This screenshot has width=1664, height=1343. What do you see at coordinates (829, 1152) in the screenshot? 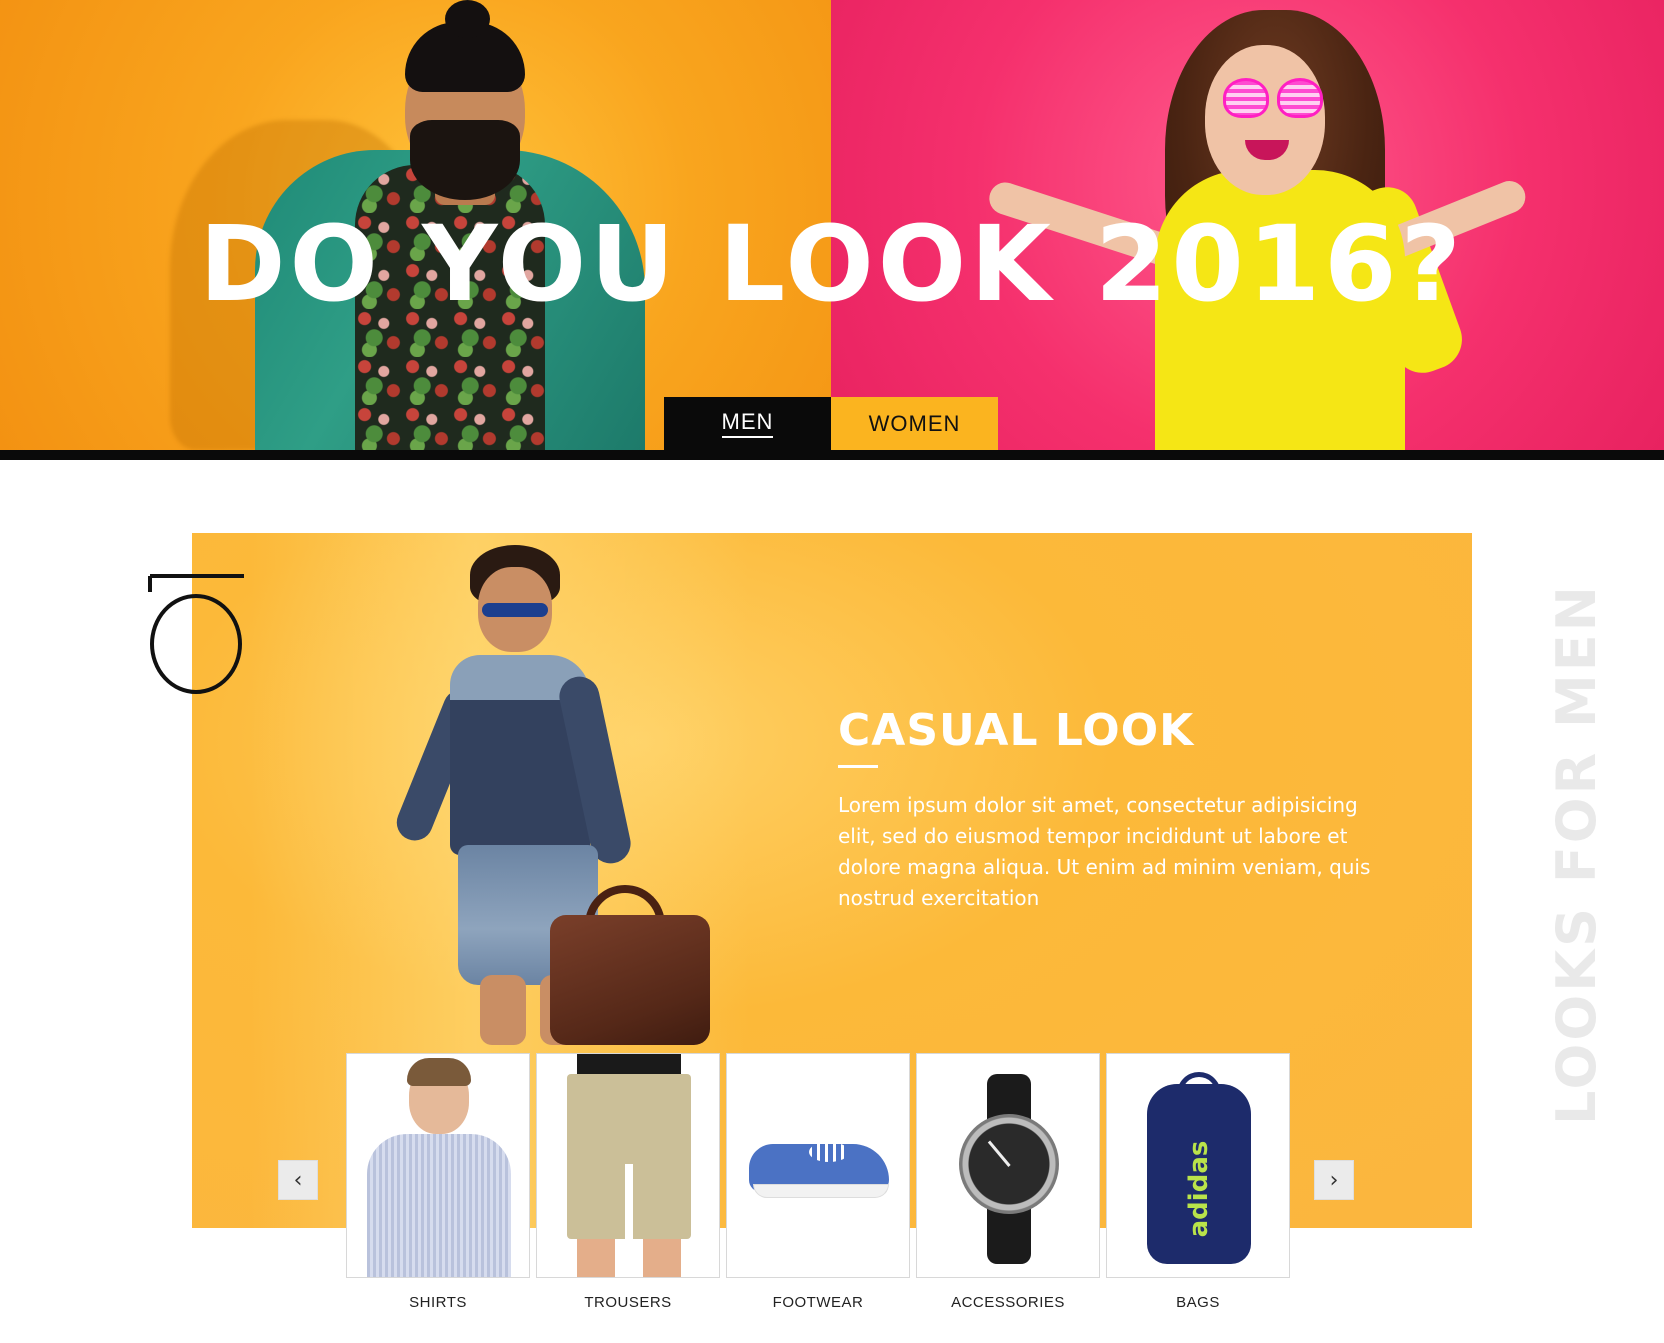
I see `sneaker-laces` at bounding box center [829, 1152].